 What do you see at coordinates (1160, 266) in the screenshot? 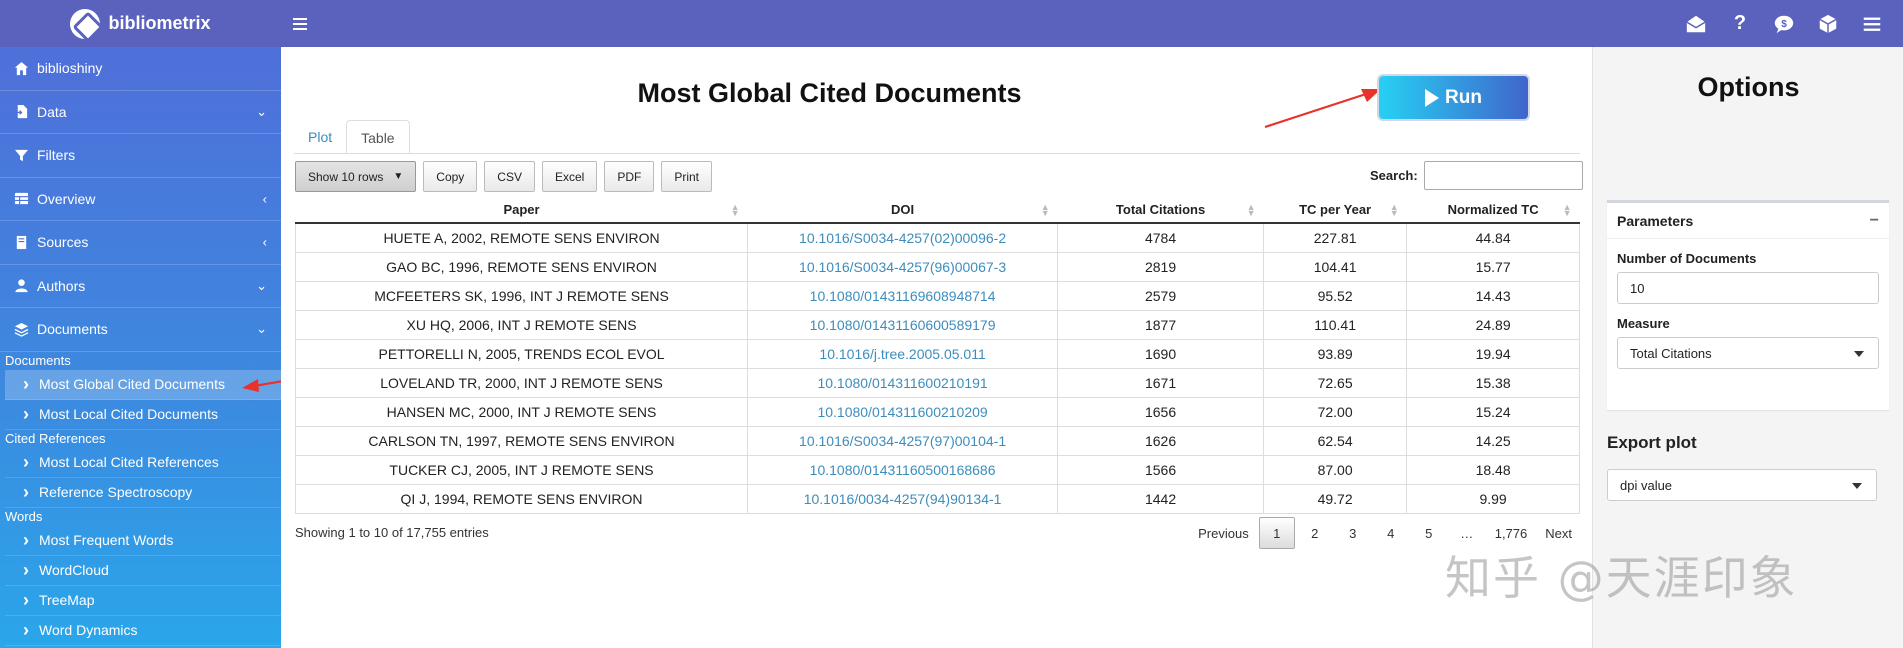
I see `cell-total-citations: 2819` at bounding box center [1160, 266].